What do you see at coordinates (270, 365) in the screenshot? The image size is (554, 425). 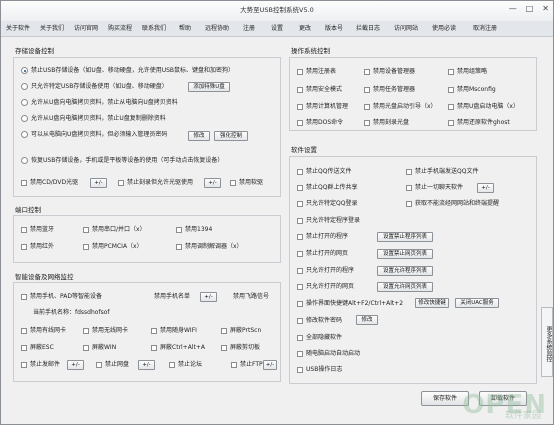 I see `ftp-plus-minus-button: +/-` at bounding box center [270, 365].